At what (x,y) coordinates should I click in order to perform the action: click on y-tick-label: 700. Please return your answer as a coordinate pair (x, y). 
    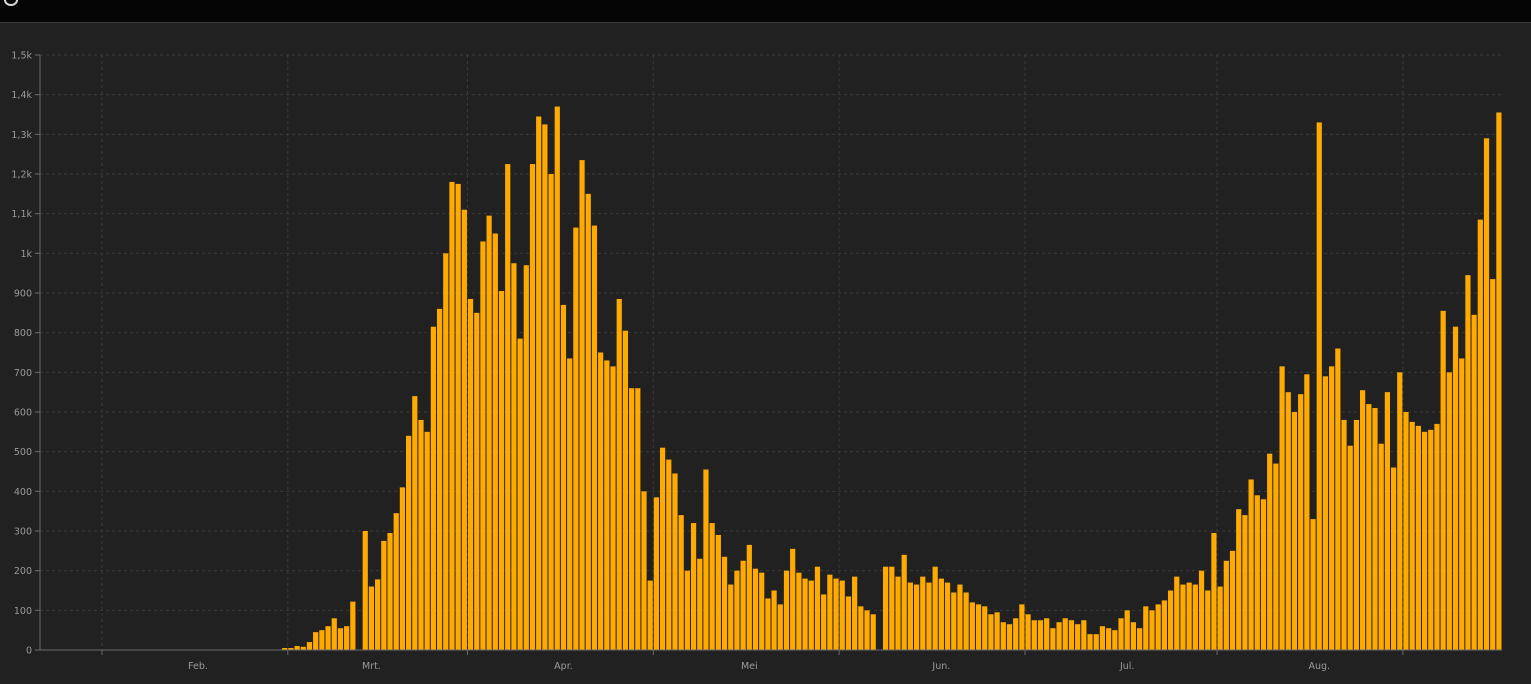
    Looking at the image, I should click on (23, 373).